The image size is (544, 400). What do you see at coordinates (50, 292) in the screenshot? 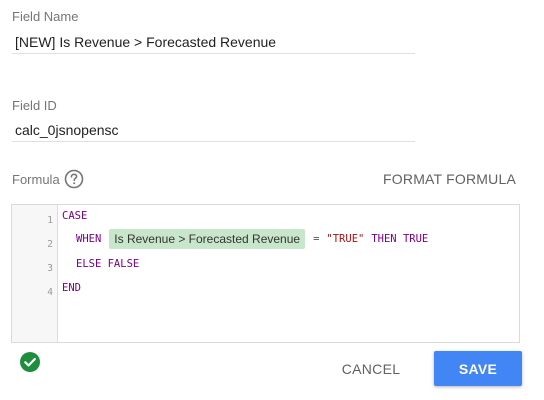
I see `line-number: 4` at bounding box center [50, 292].